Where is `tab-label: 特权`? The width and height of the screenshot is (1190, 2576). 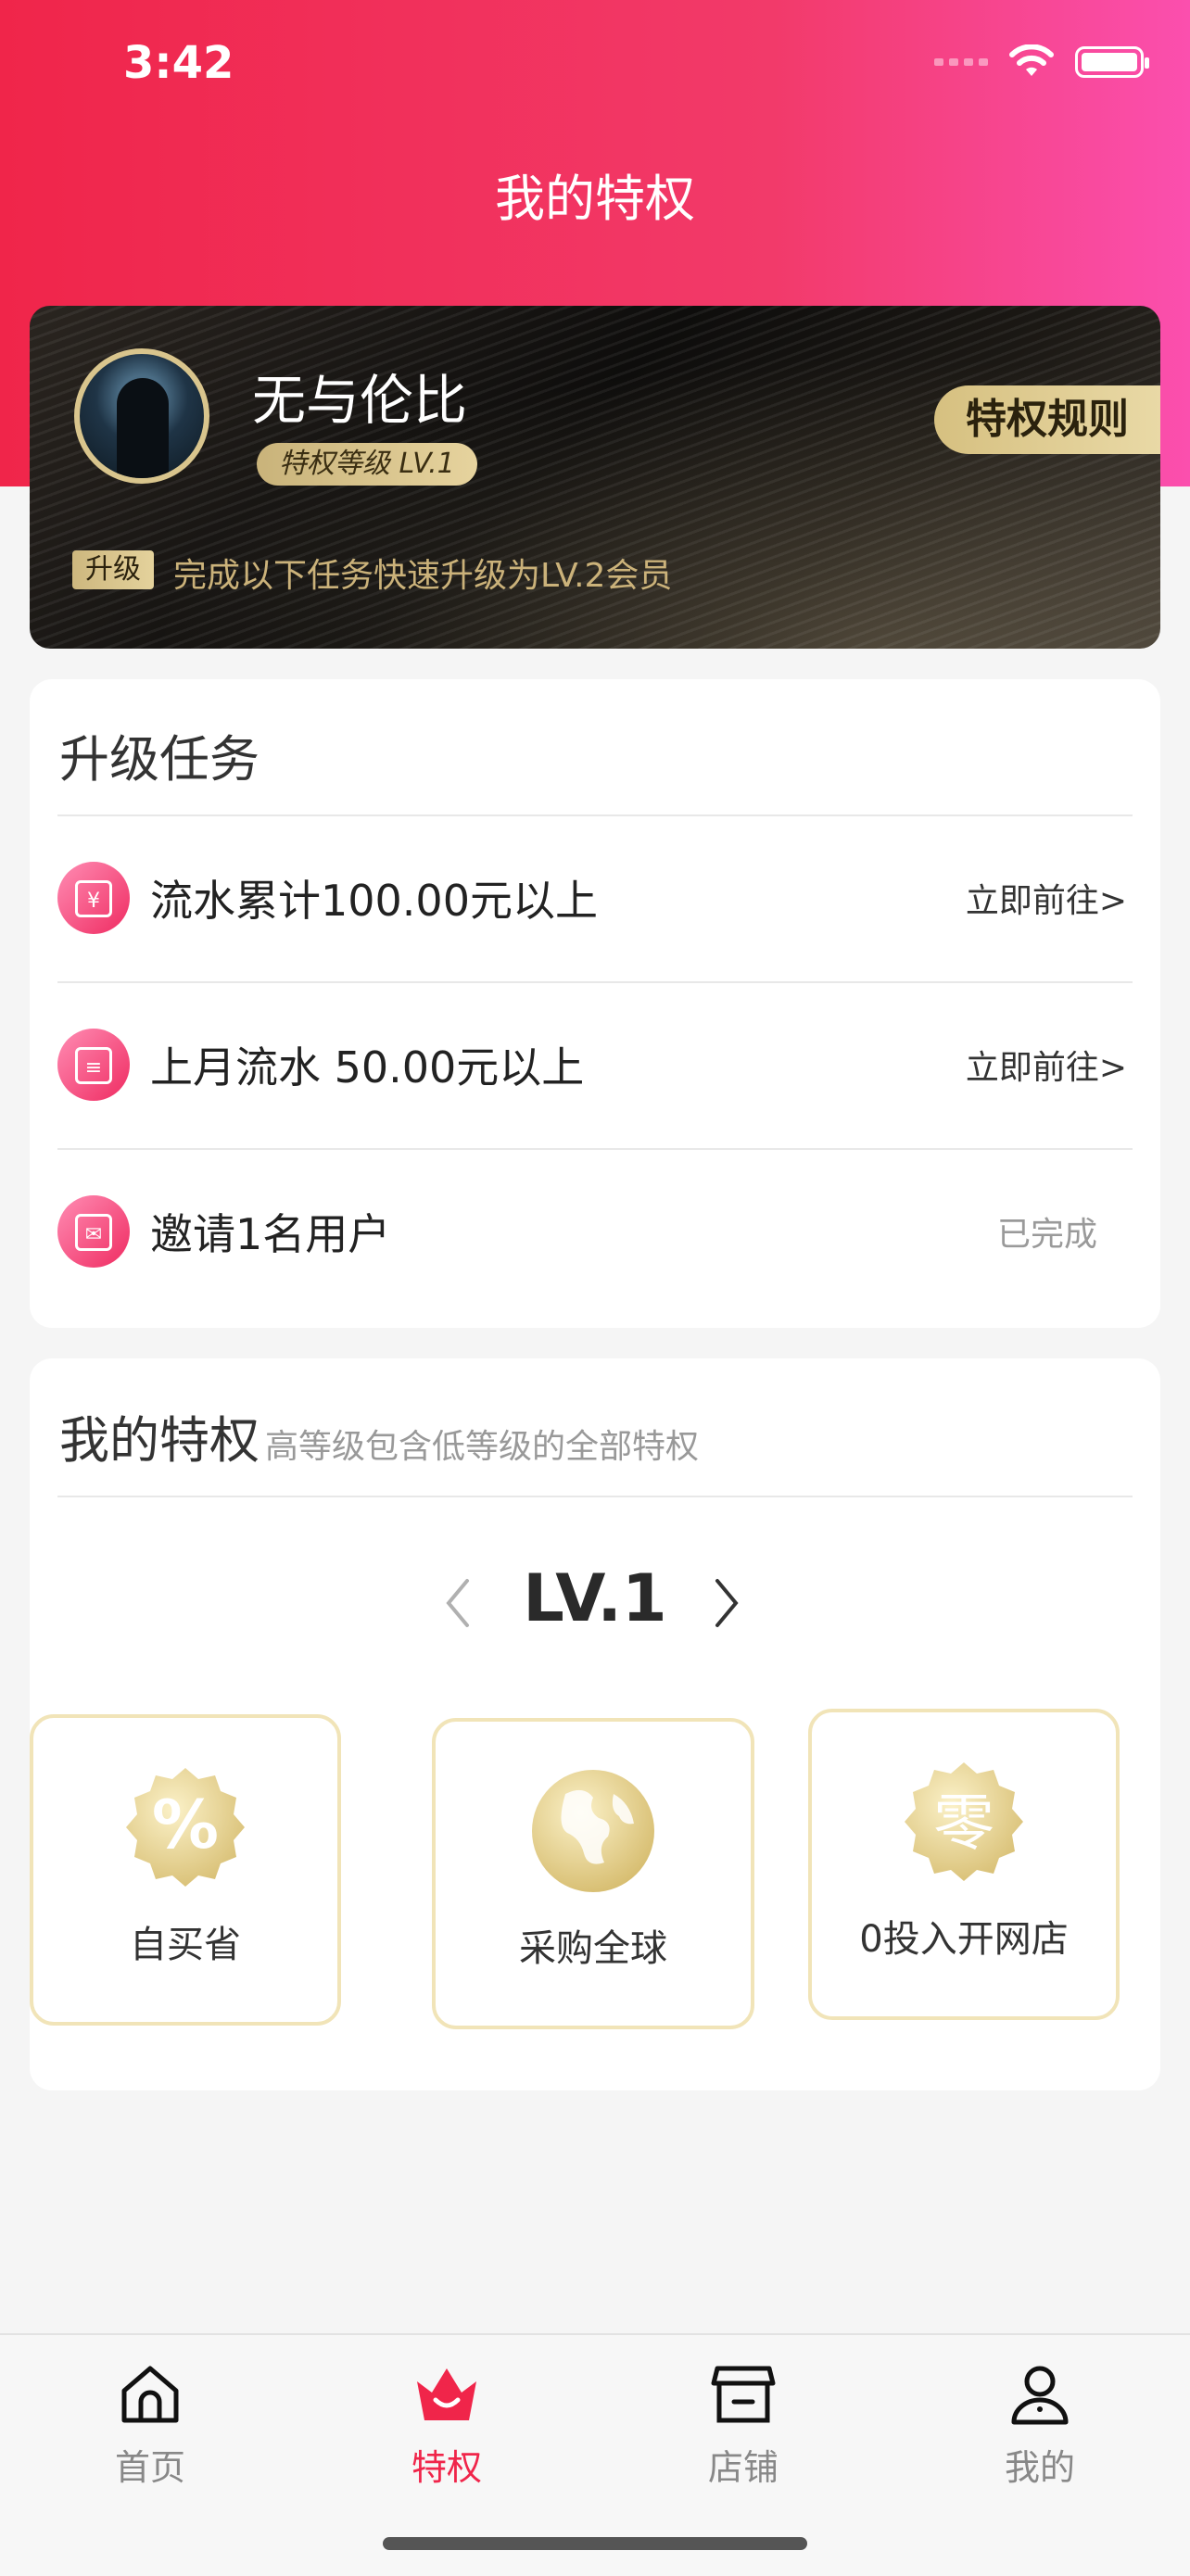 tab-label: 特权 is located at coordinates (446, 2468).